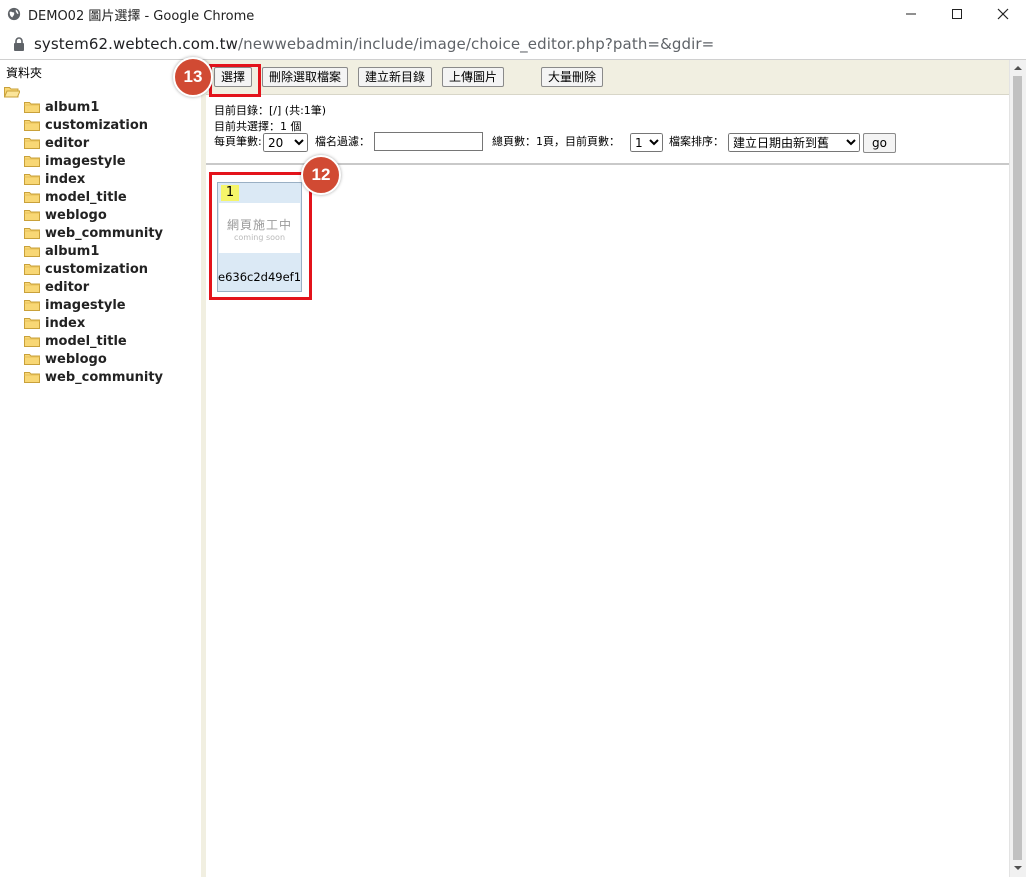 Image resolution: width=1026 pixels, height=877 pixels. What do you see at coordinates (270, 110) in the screenshot?
I see `current-directory-info: 目前目錄：[/] (共:1筆)` at bounding box center [270, 110].